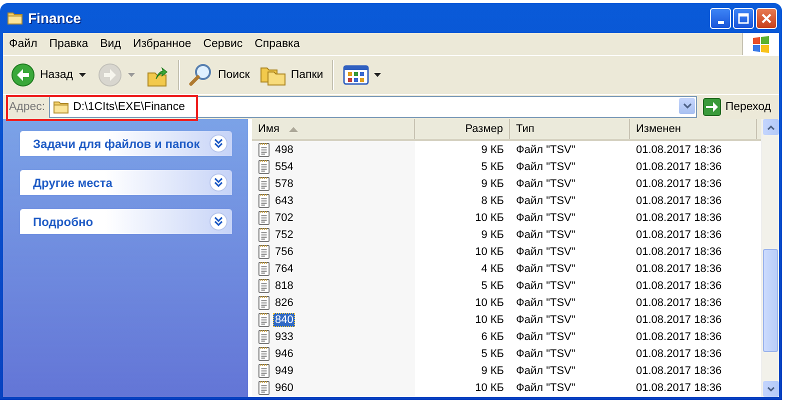  What do you see at coordinates (462, 129) in the screenshot?
I see `column-header: Размер` at bounding box center [462, 129].